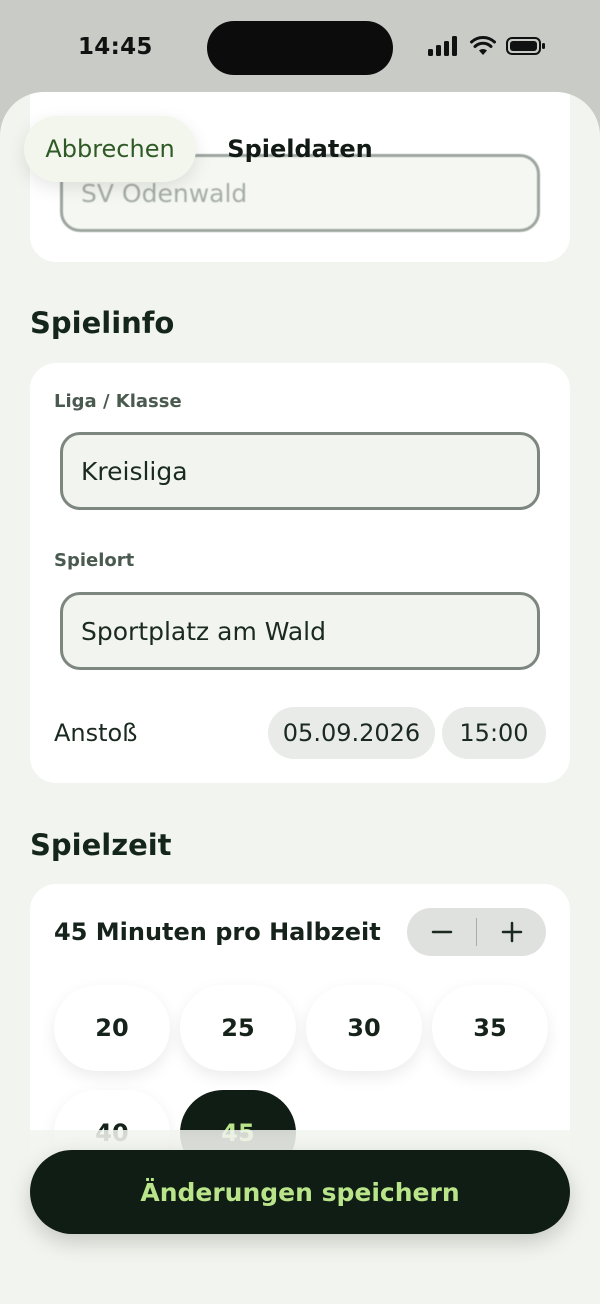  I want to click on wifi-icon, so click(483, 45).